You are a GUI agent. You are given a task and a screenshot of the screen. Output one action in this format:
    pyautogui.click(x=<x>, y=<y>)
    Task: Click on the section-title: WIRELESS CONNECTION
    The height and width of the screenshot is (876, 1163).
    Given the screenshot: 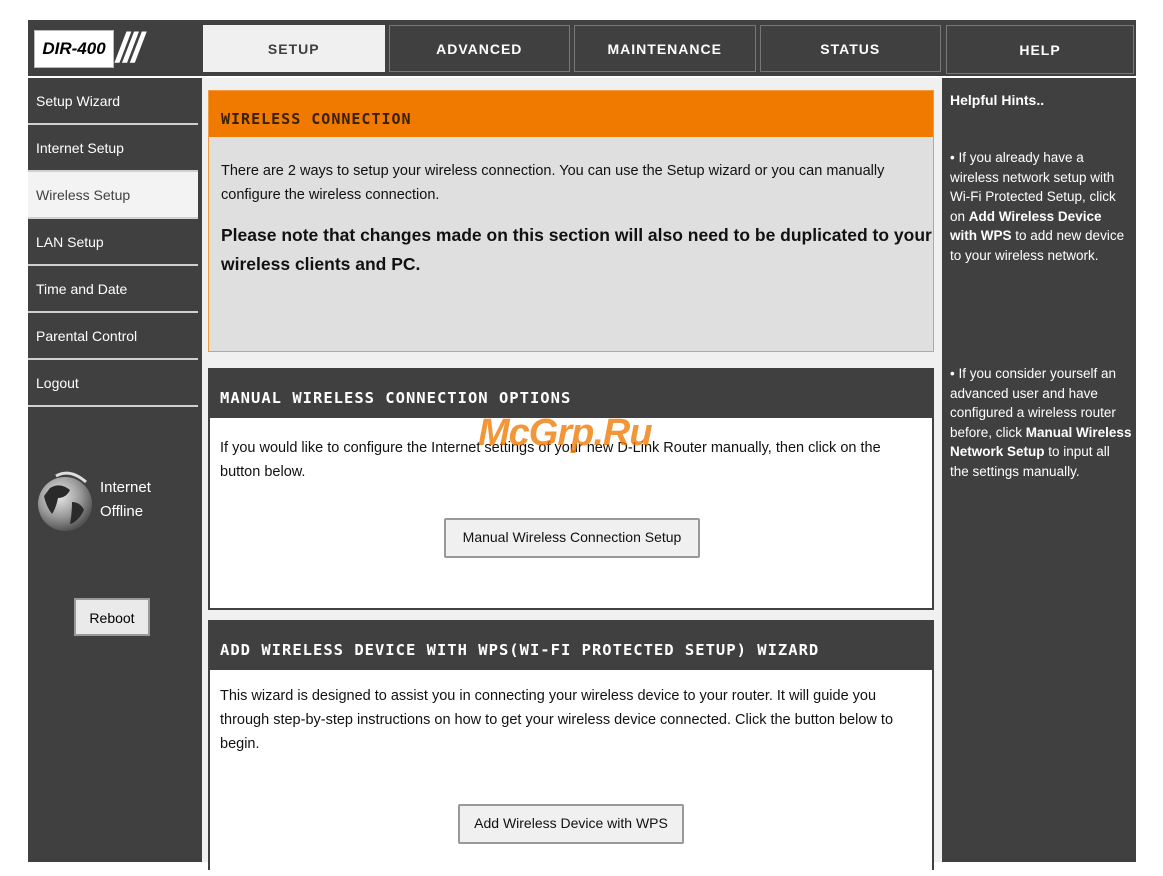 What is the action you would take?
    pyautogui.click(x=571, y=114)
    